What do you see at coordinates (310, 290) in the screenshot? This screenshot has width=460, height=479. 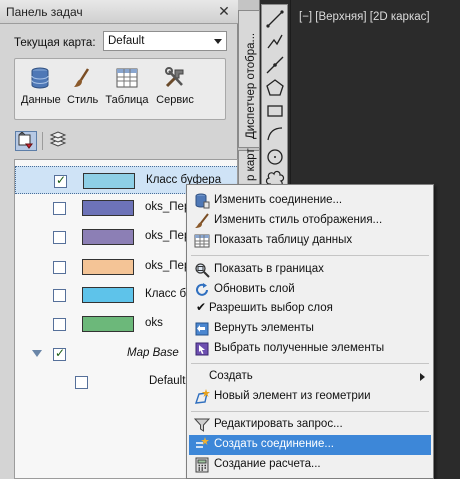 I see `menu-item-refresh-layer: Обновить слой` at bounding box center [310, 290].